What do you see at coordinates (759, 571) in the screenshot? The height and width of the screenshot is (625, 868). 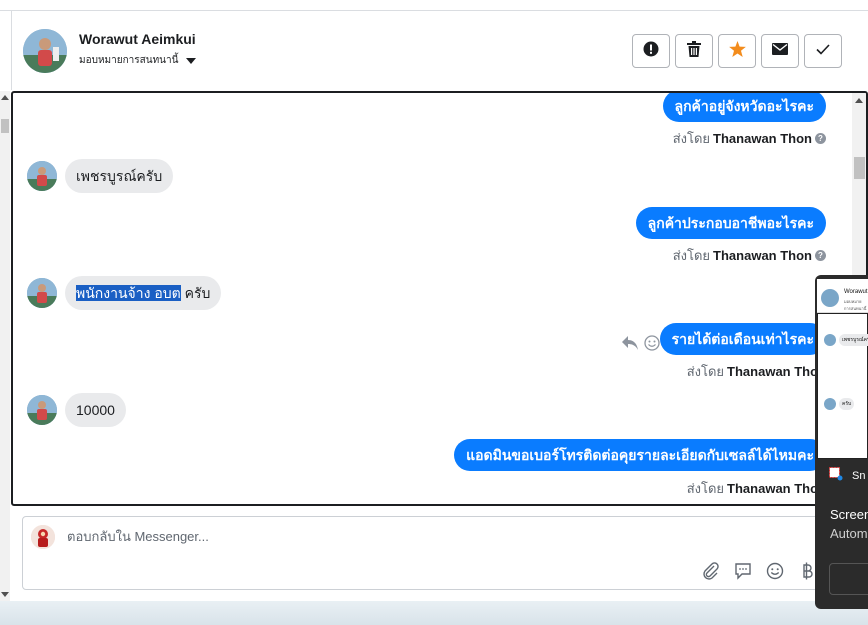 I see `reply-toolbar` at bounding box center [759, 571].